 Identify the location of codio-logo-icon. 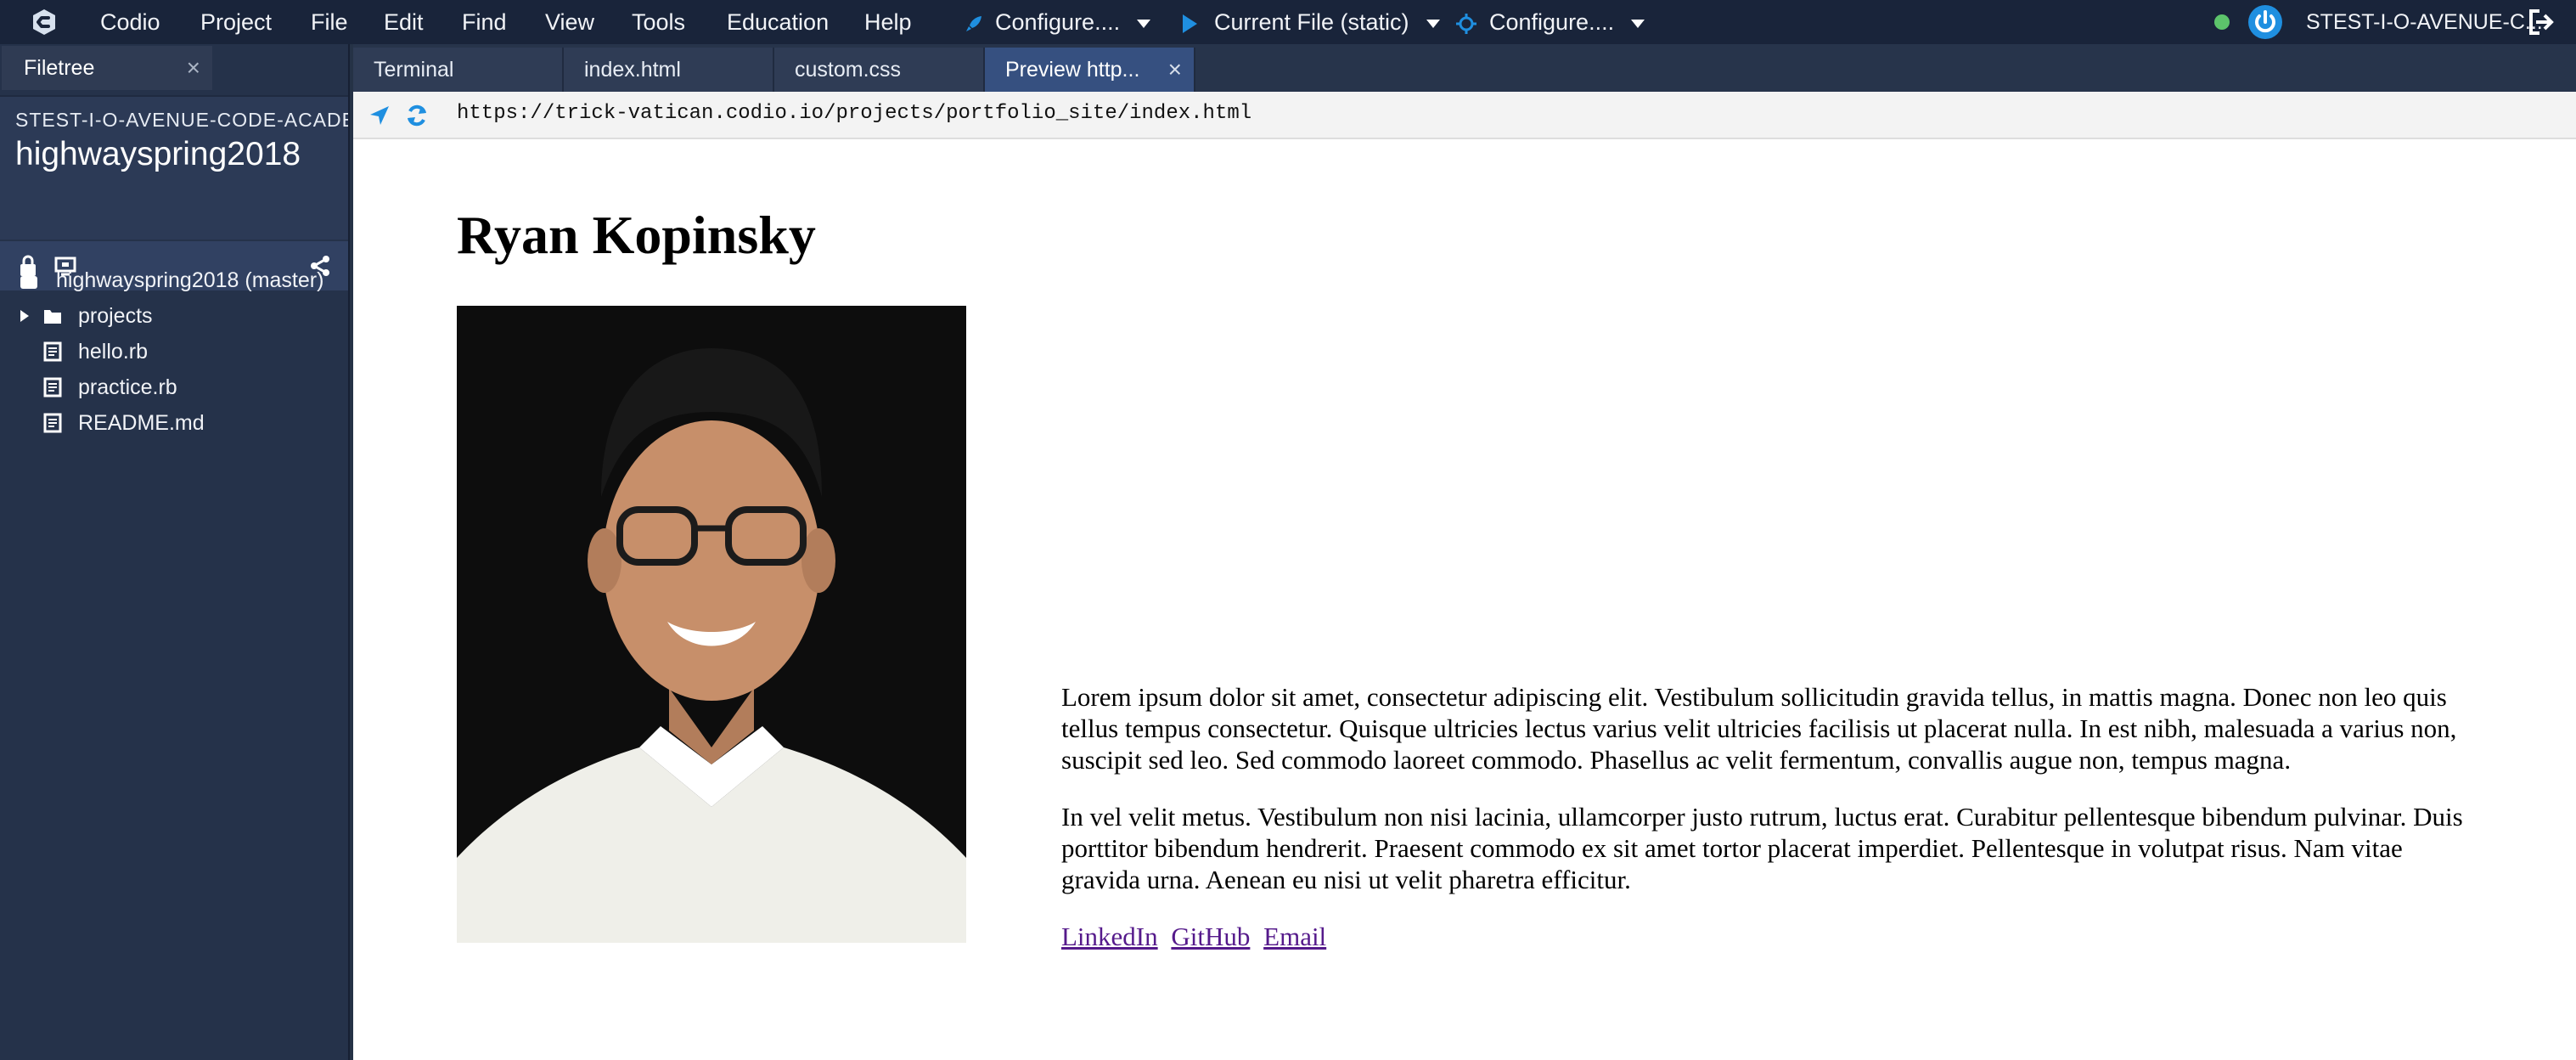
(44, 22).